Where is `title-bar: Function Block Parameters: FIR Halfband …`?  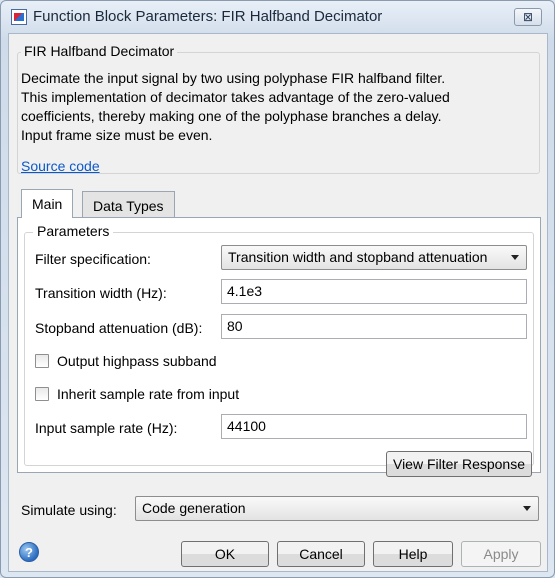 title-bar: Function Block Parameters: FIR Halfband … is located at coordinates (277, 17).